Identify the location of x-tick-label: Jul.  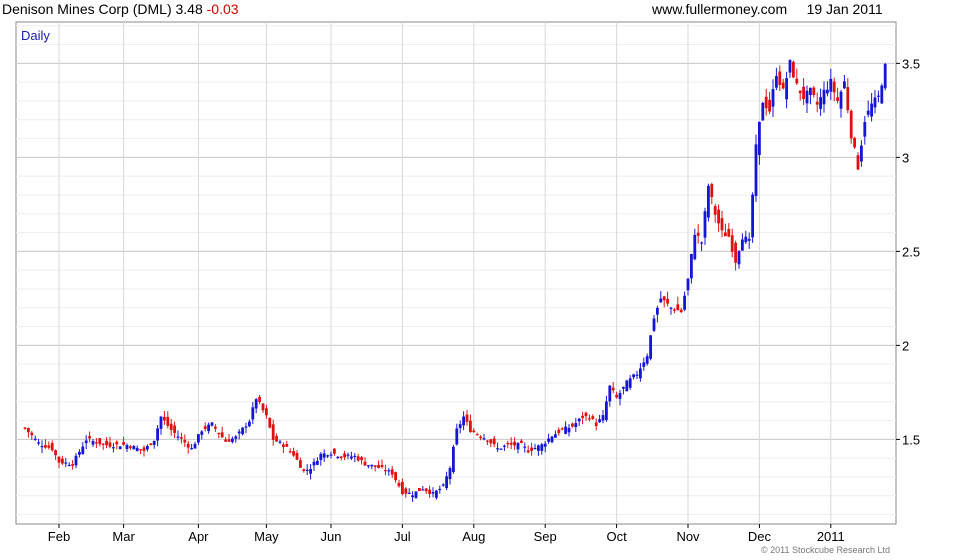
(402, 536).